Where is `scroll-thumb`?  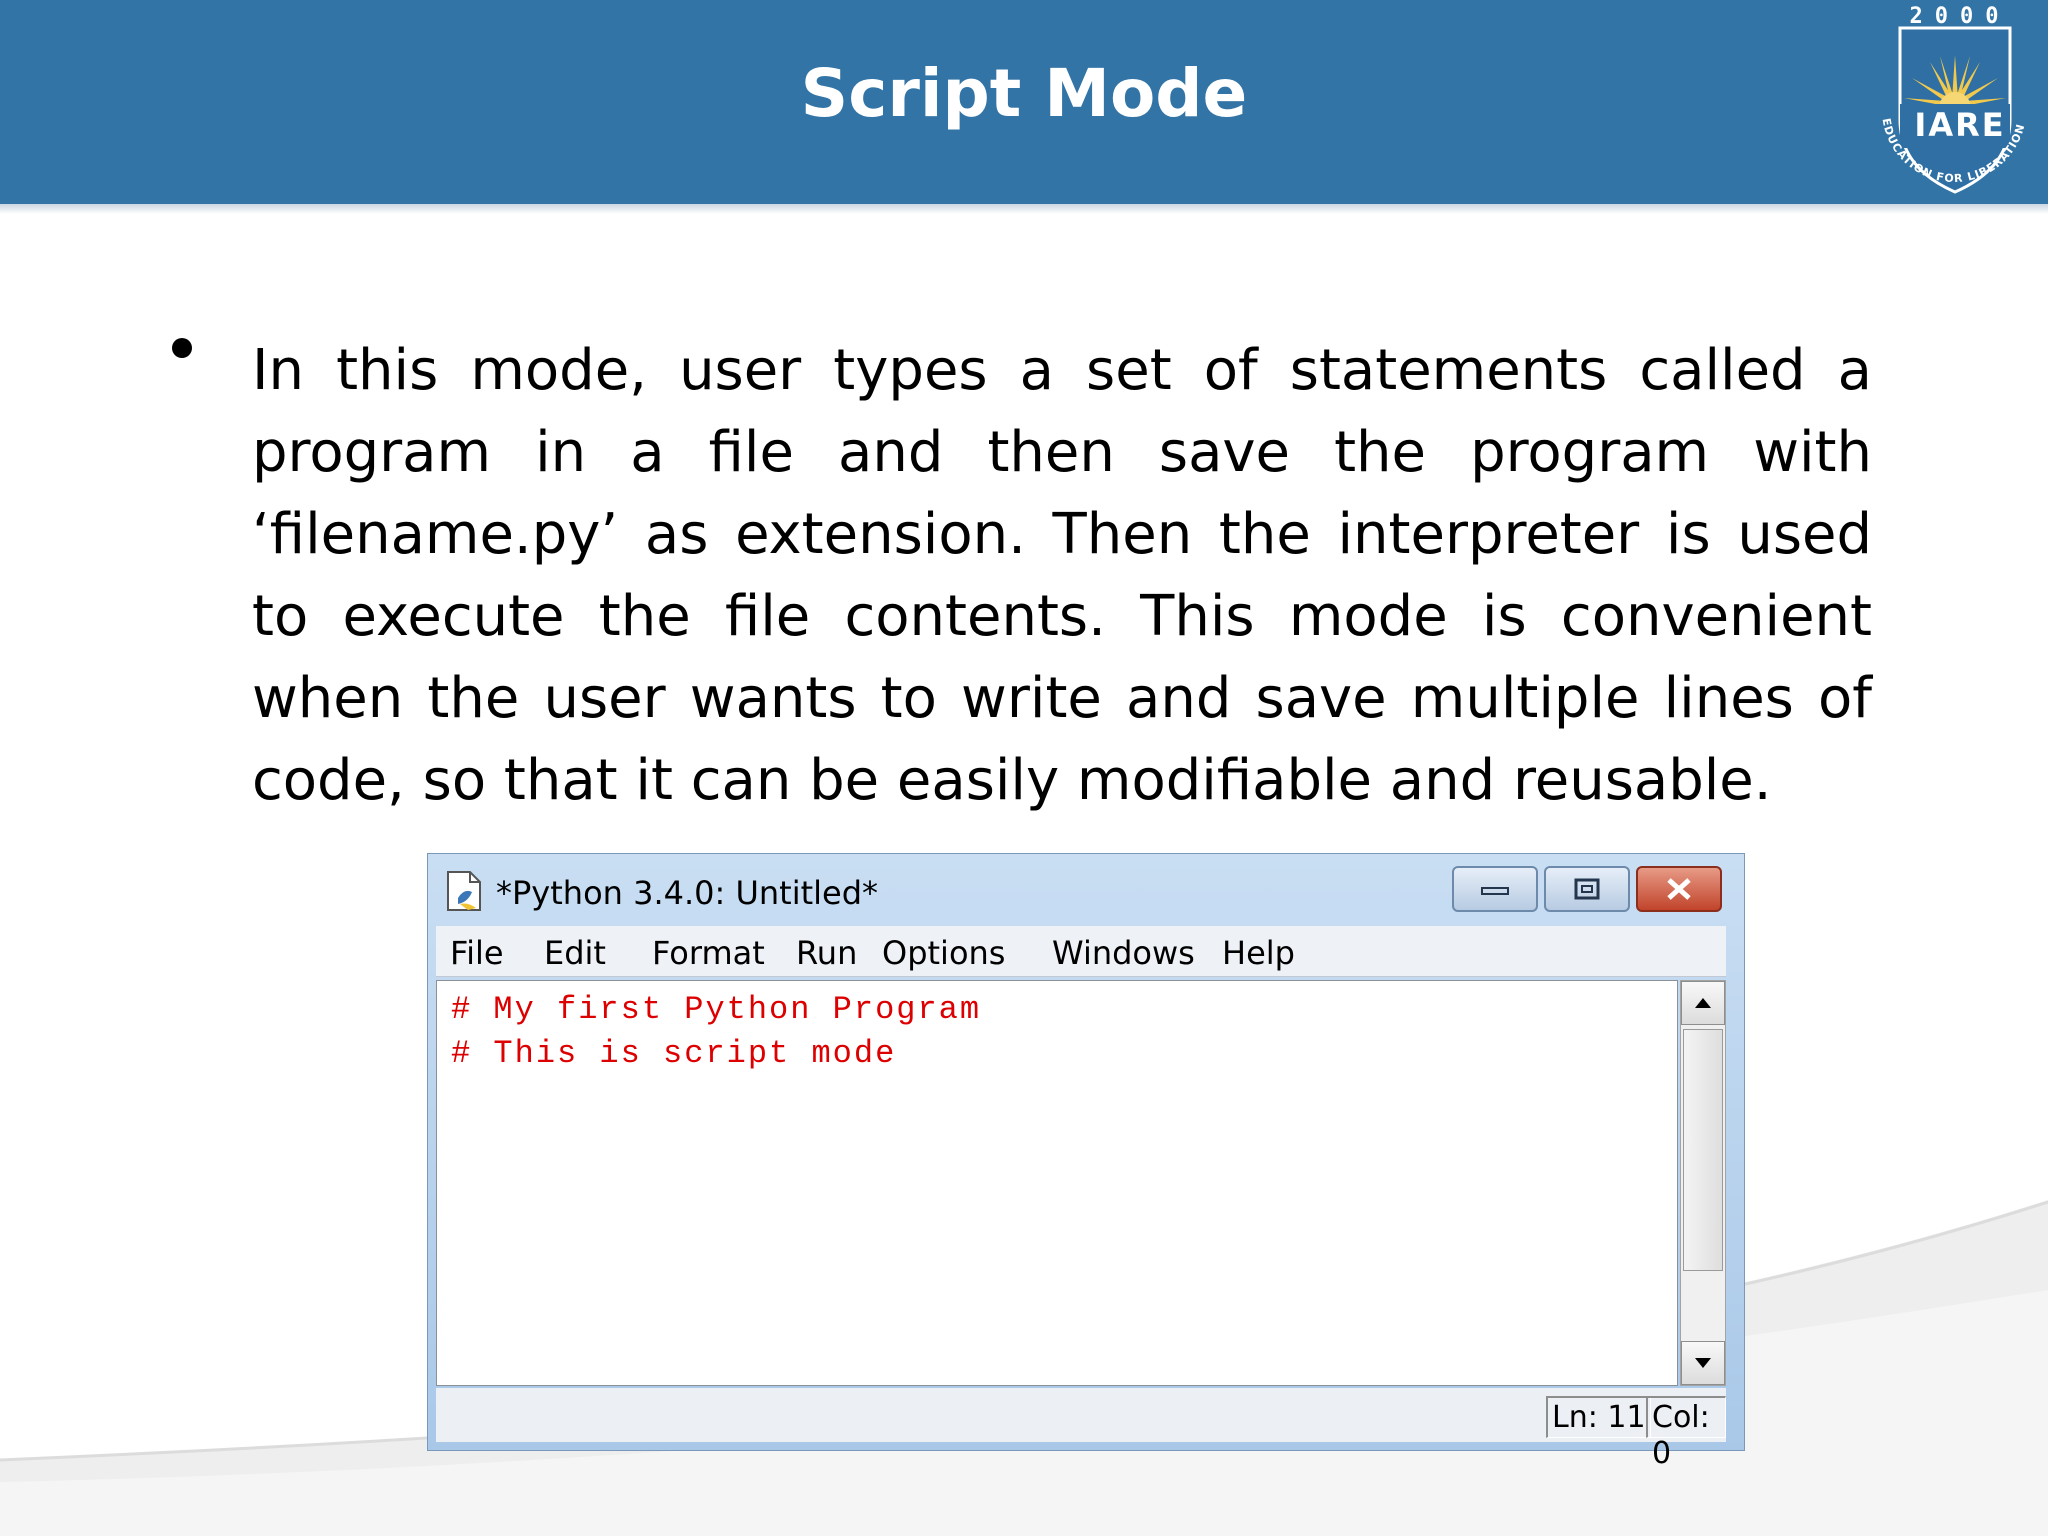
scroll-thumb is located at coordinates (1703, 1150).